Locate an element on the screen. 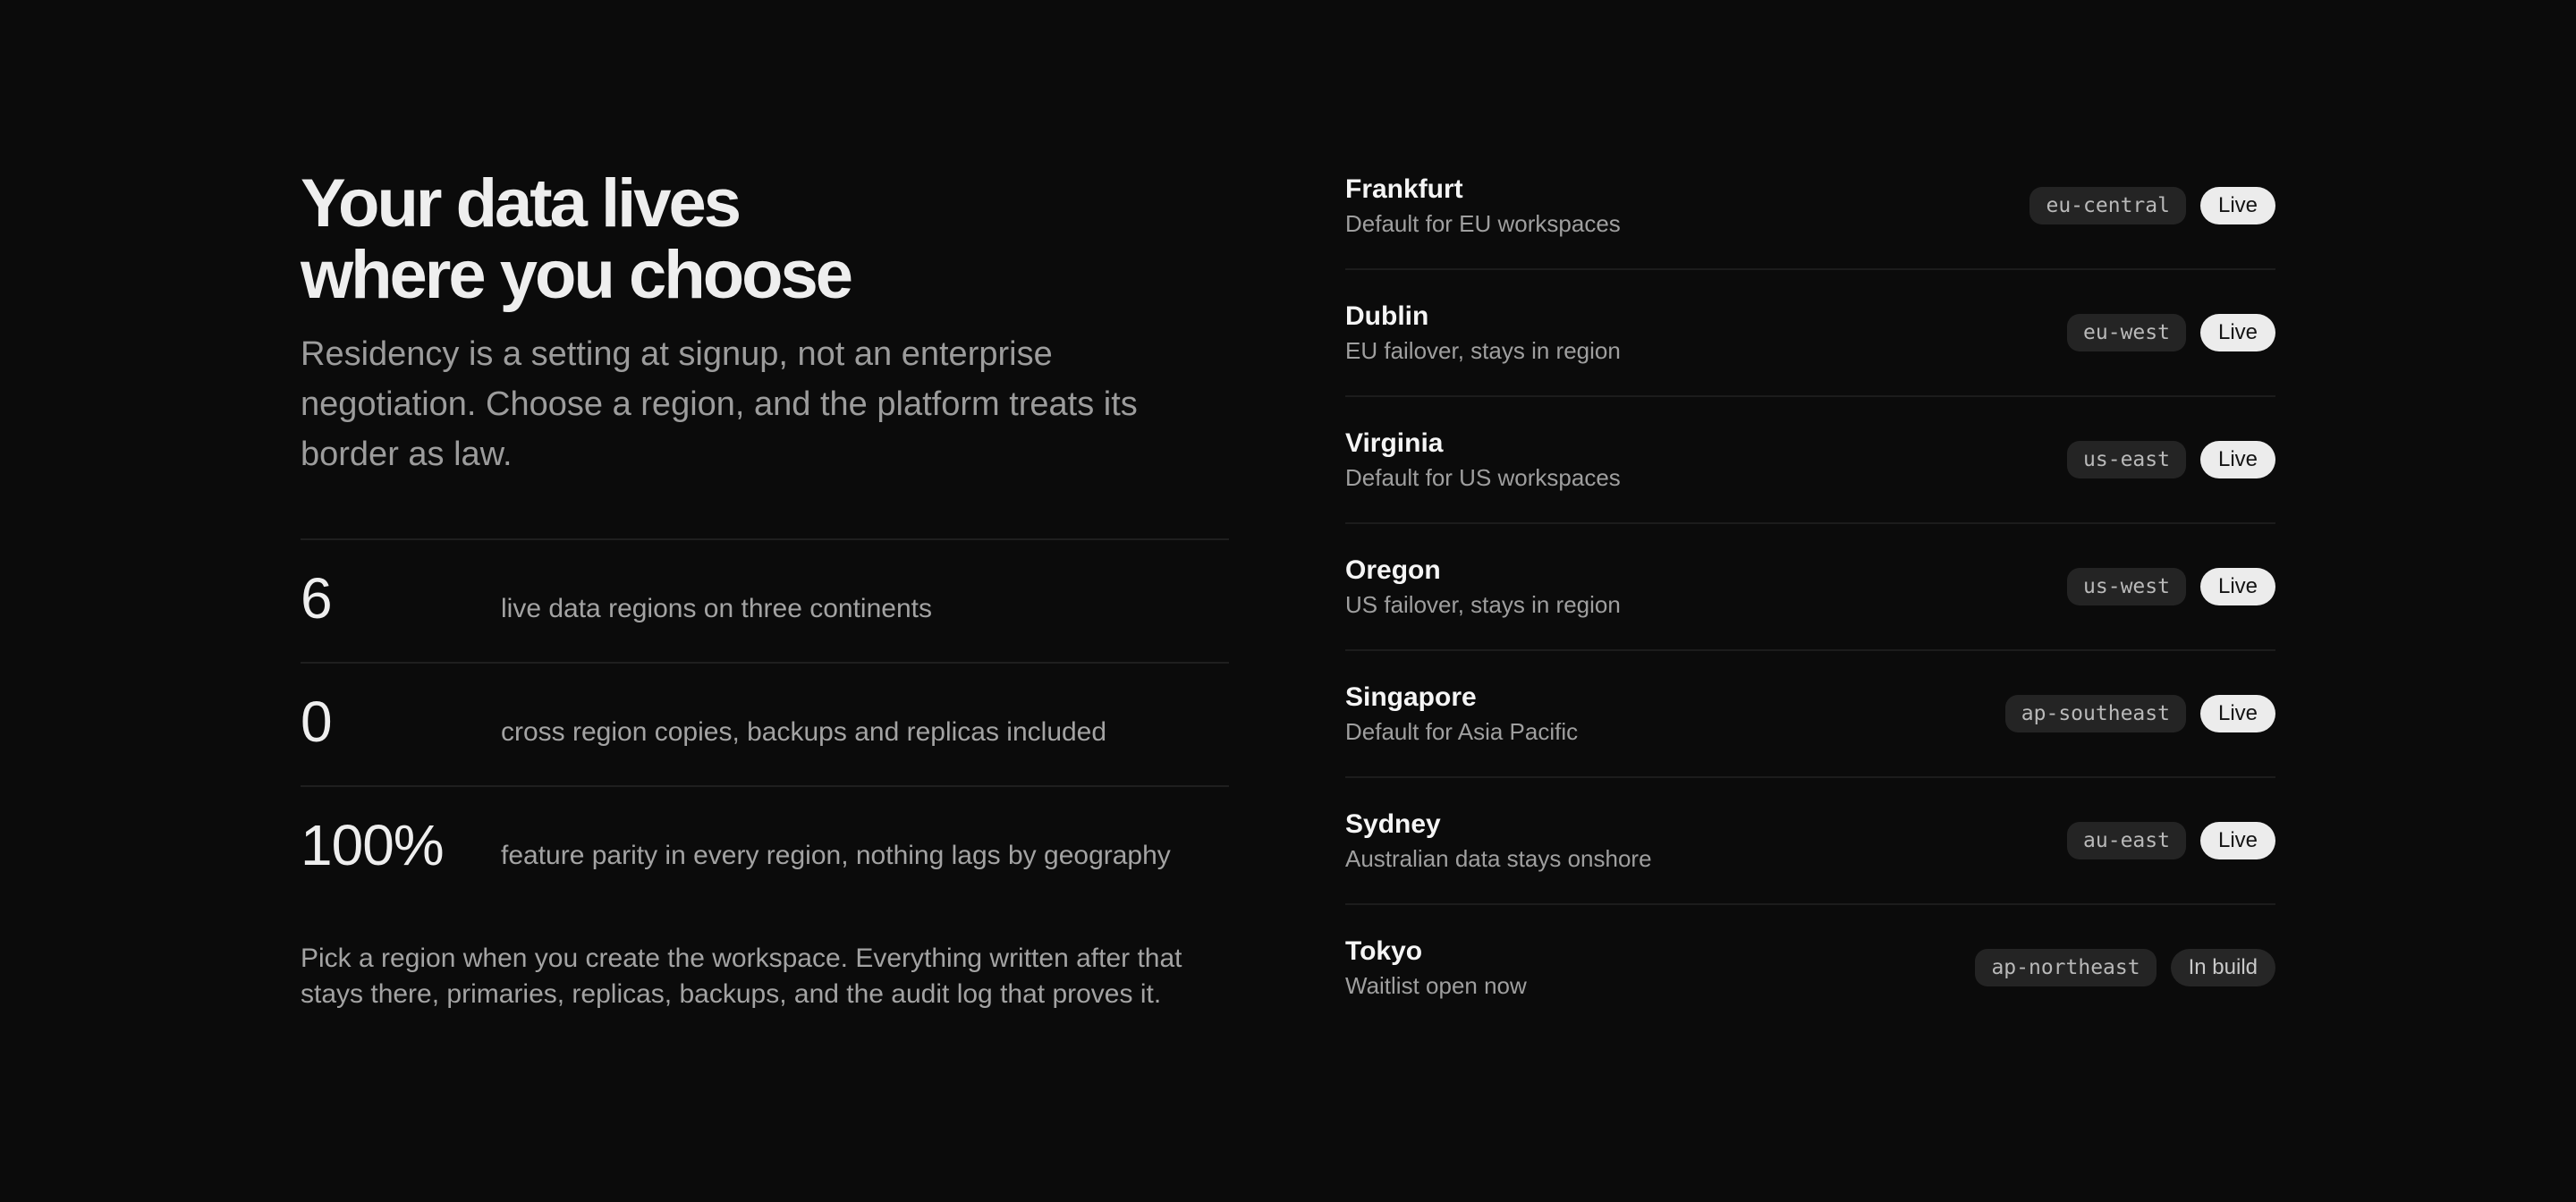 The width and height of the screenshot is (2576, 1202). region-tags: au-east Live is located at coordinates (2171, 840).